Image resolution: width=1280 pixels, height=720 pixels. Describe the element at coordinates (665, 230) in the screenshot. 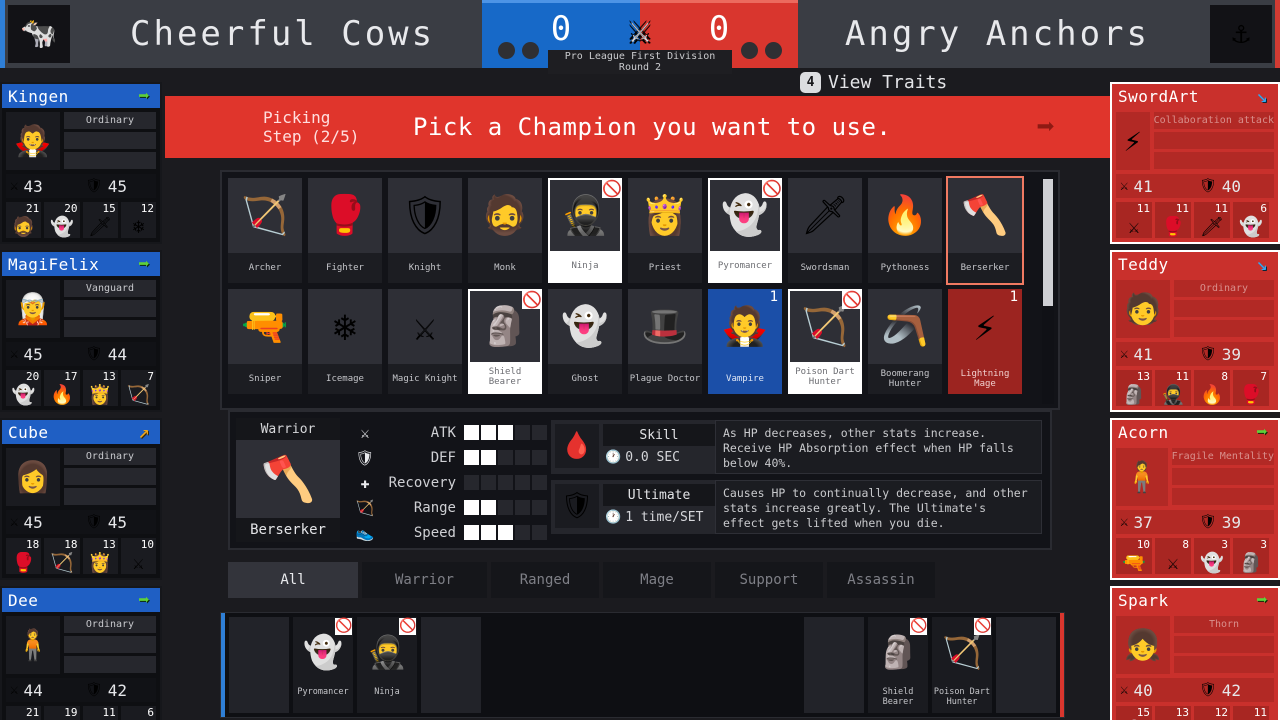

I see `champion-card: 👸 Priest` at that location.